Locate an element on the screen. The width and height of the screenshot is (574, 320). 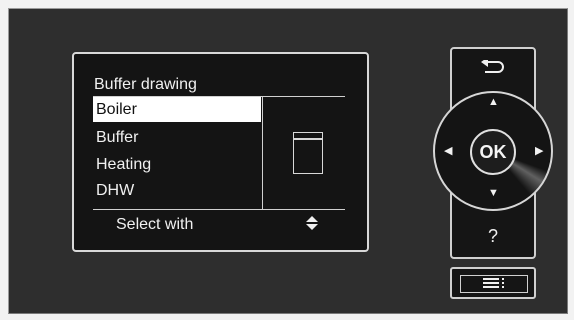
arrow-left-icon: ◀ is located at coordinates (448, 151).